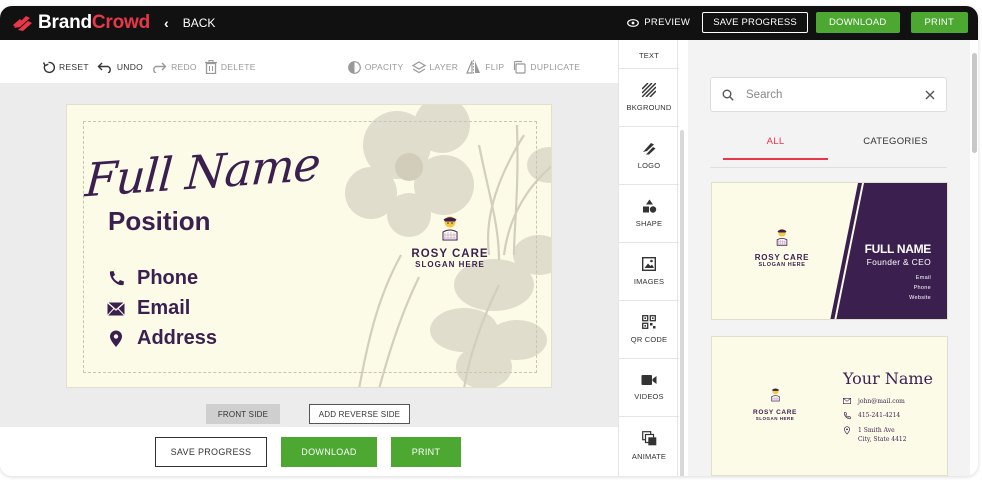 The height and width of the screenshot is (483, 982). Describe the element at coordinates (922, 288) in the screenshot. I see `template-1-phone: Phone` at that location.